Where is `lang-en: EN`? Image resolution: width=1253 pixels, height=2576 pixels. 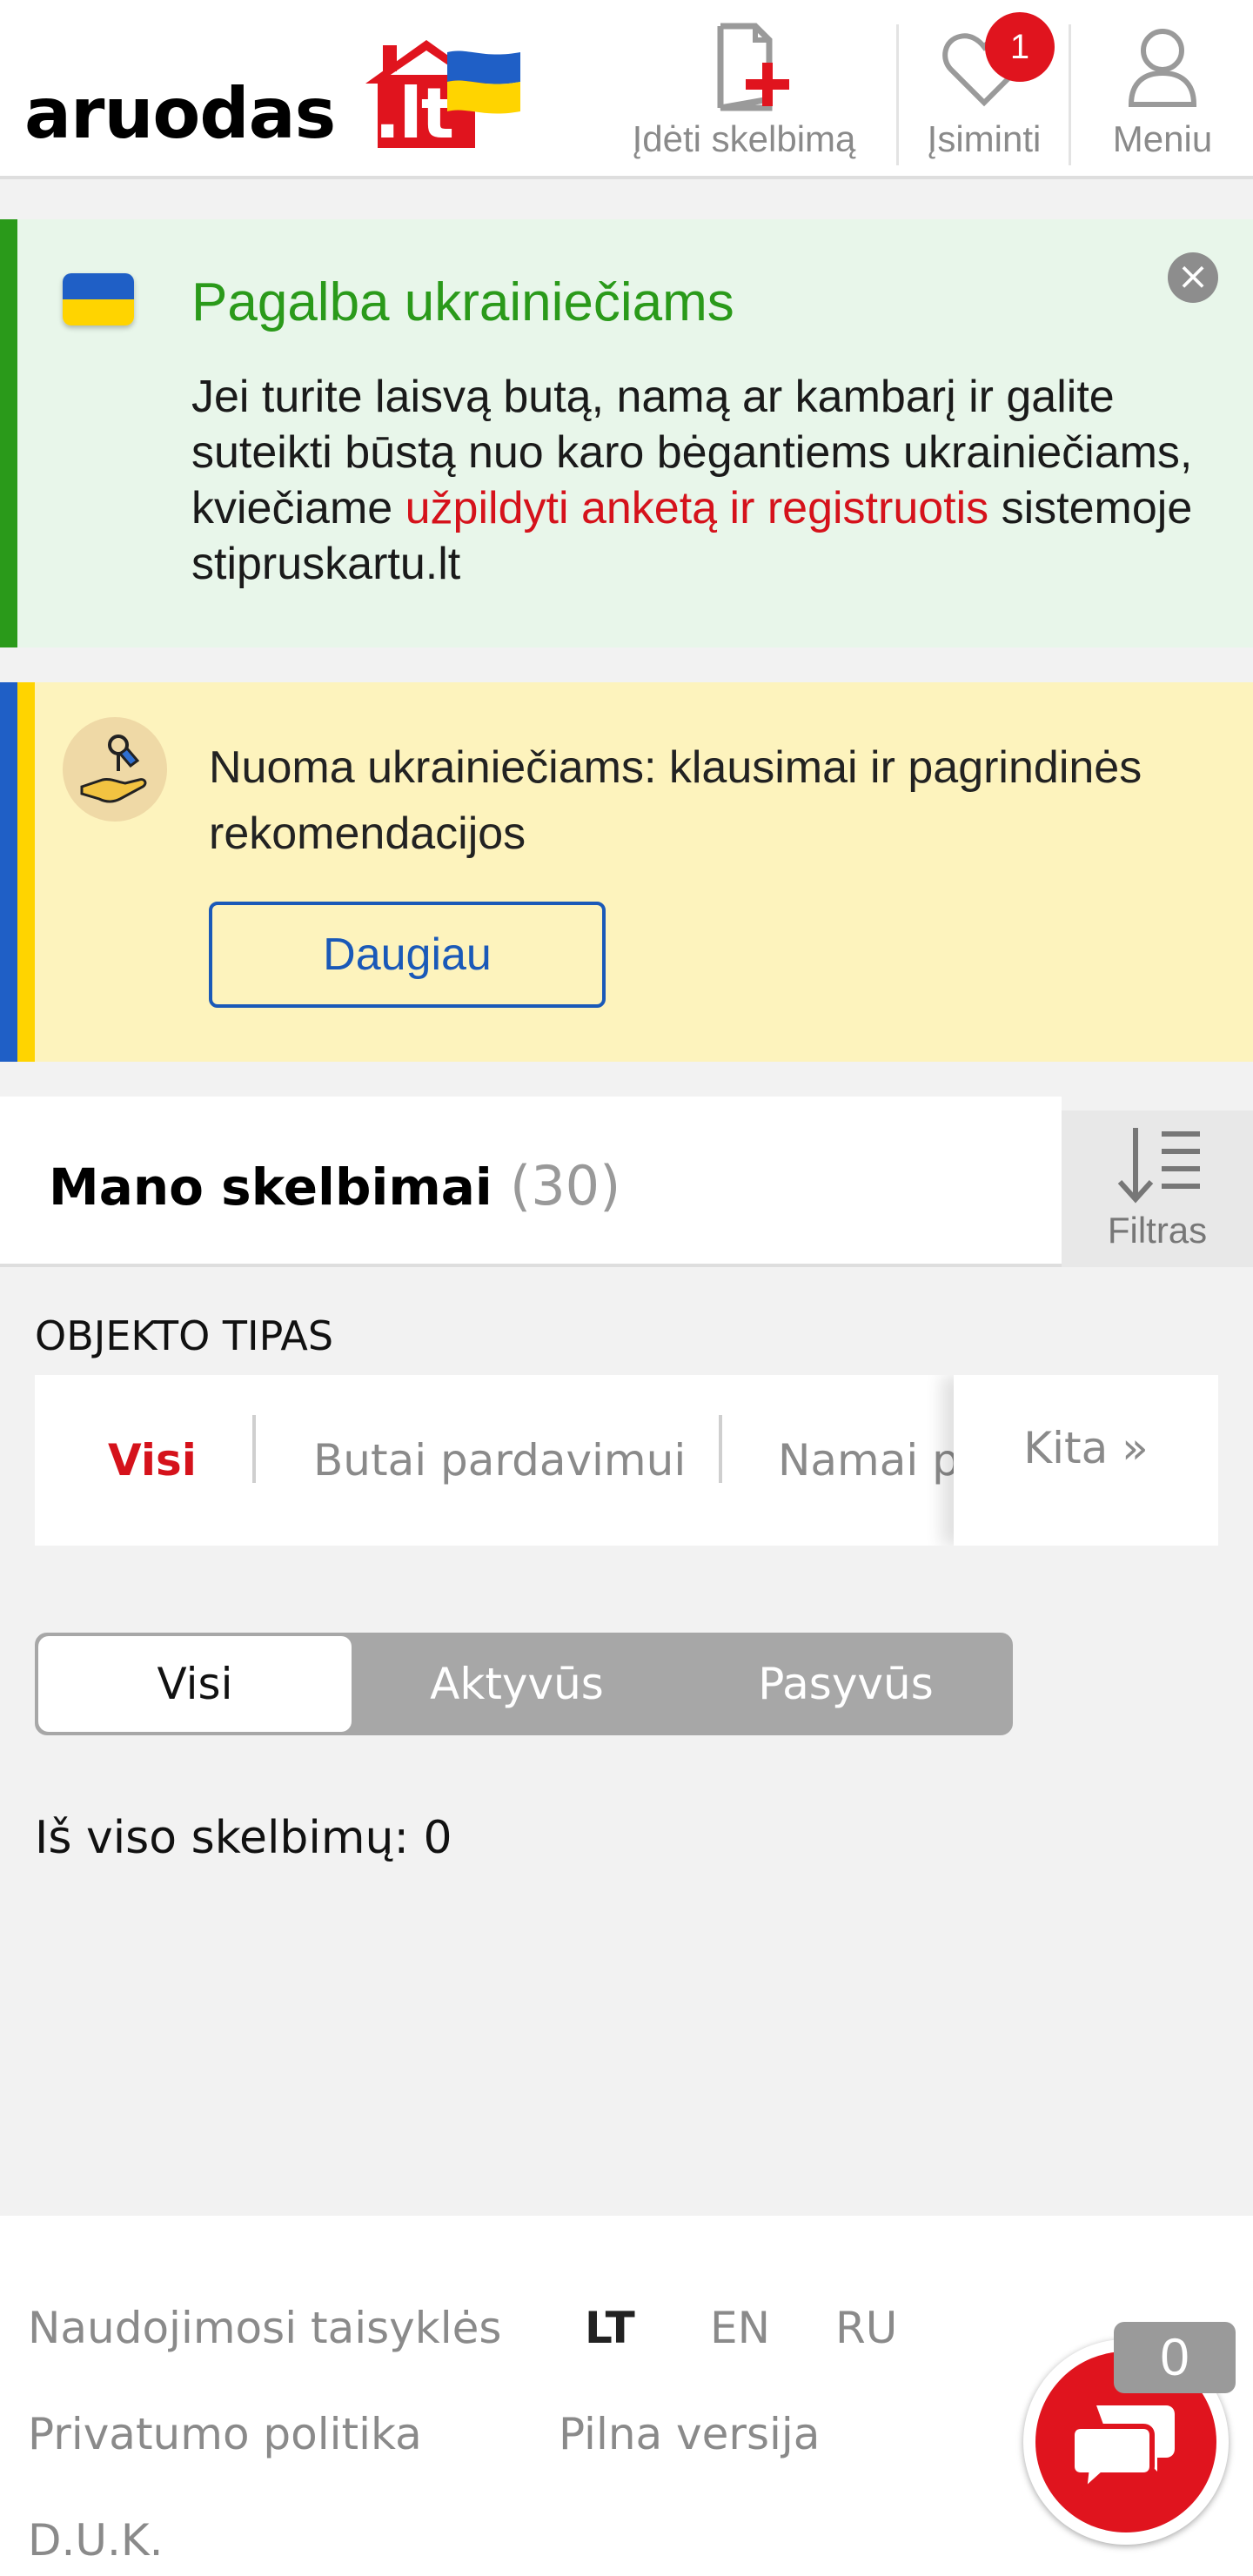
lang-en: EN is located at coordinates (740, 2328).